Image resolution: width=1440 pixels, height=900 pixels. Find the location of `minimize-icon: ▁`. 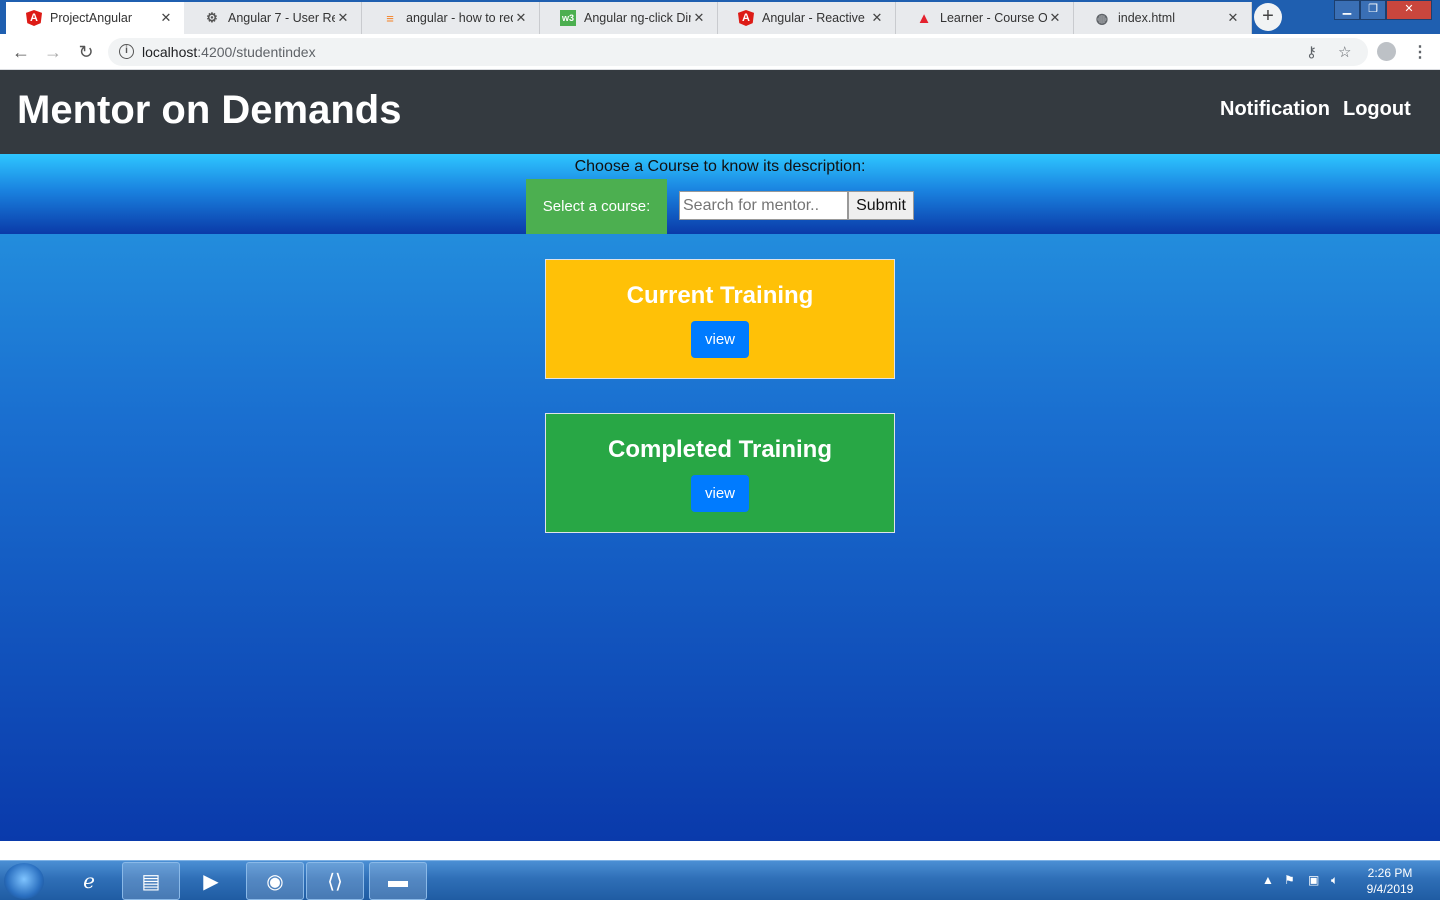

minimize-icon: ▁ is located at coordinates (1347, 10).